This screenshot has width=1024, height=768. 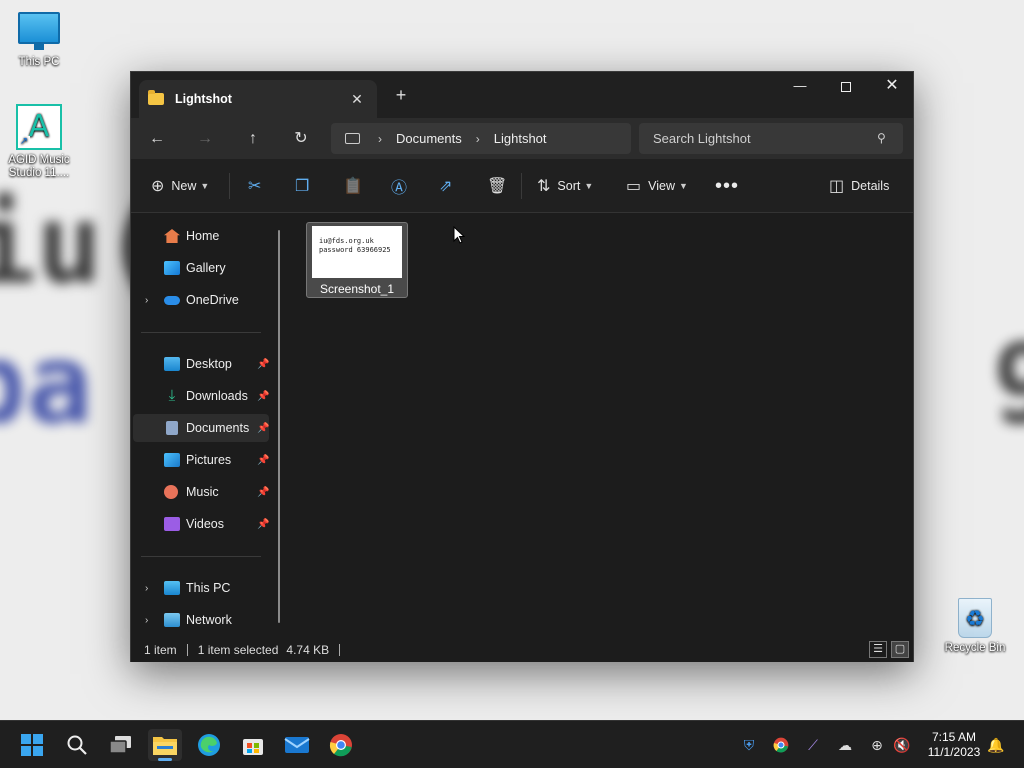 I want to click on tab-lightshot: Lightshot ✕, so click(x=258, y=99).